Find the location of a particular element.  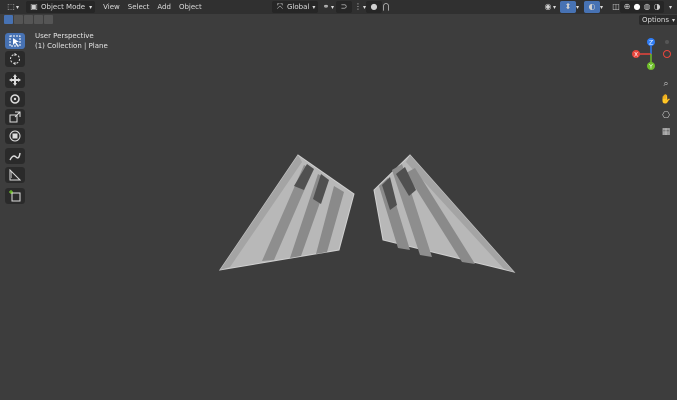

tool-move is located at coordinates (15, 80).